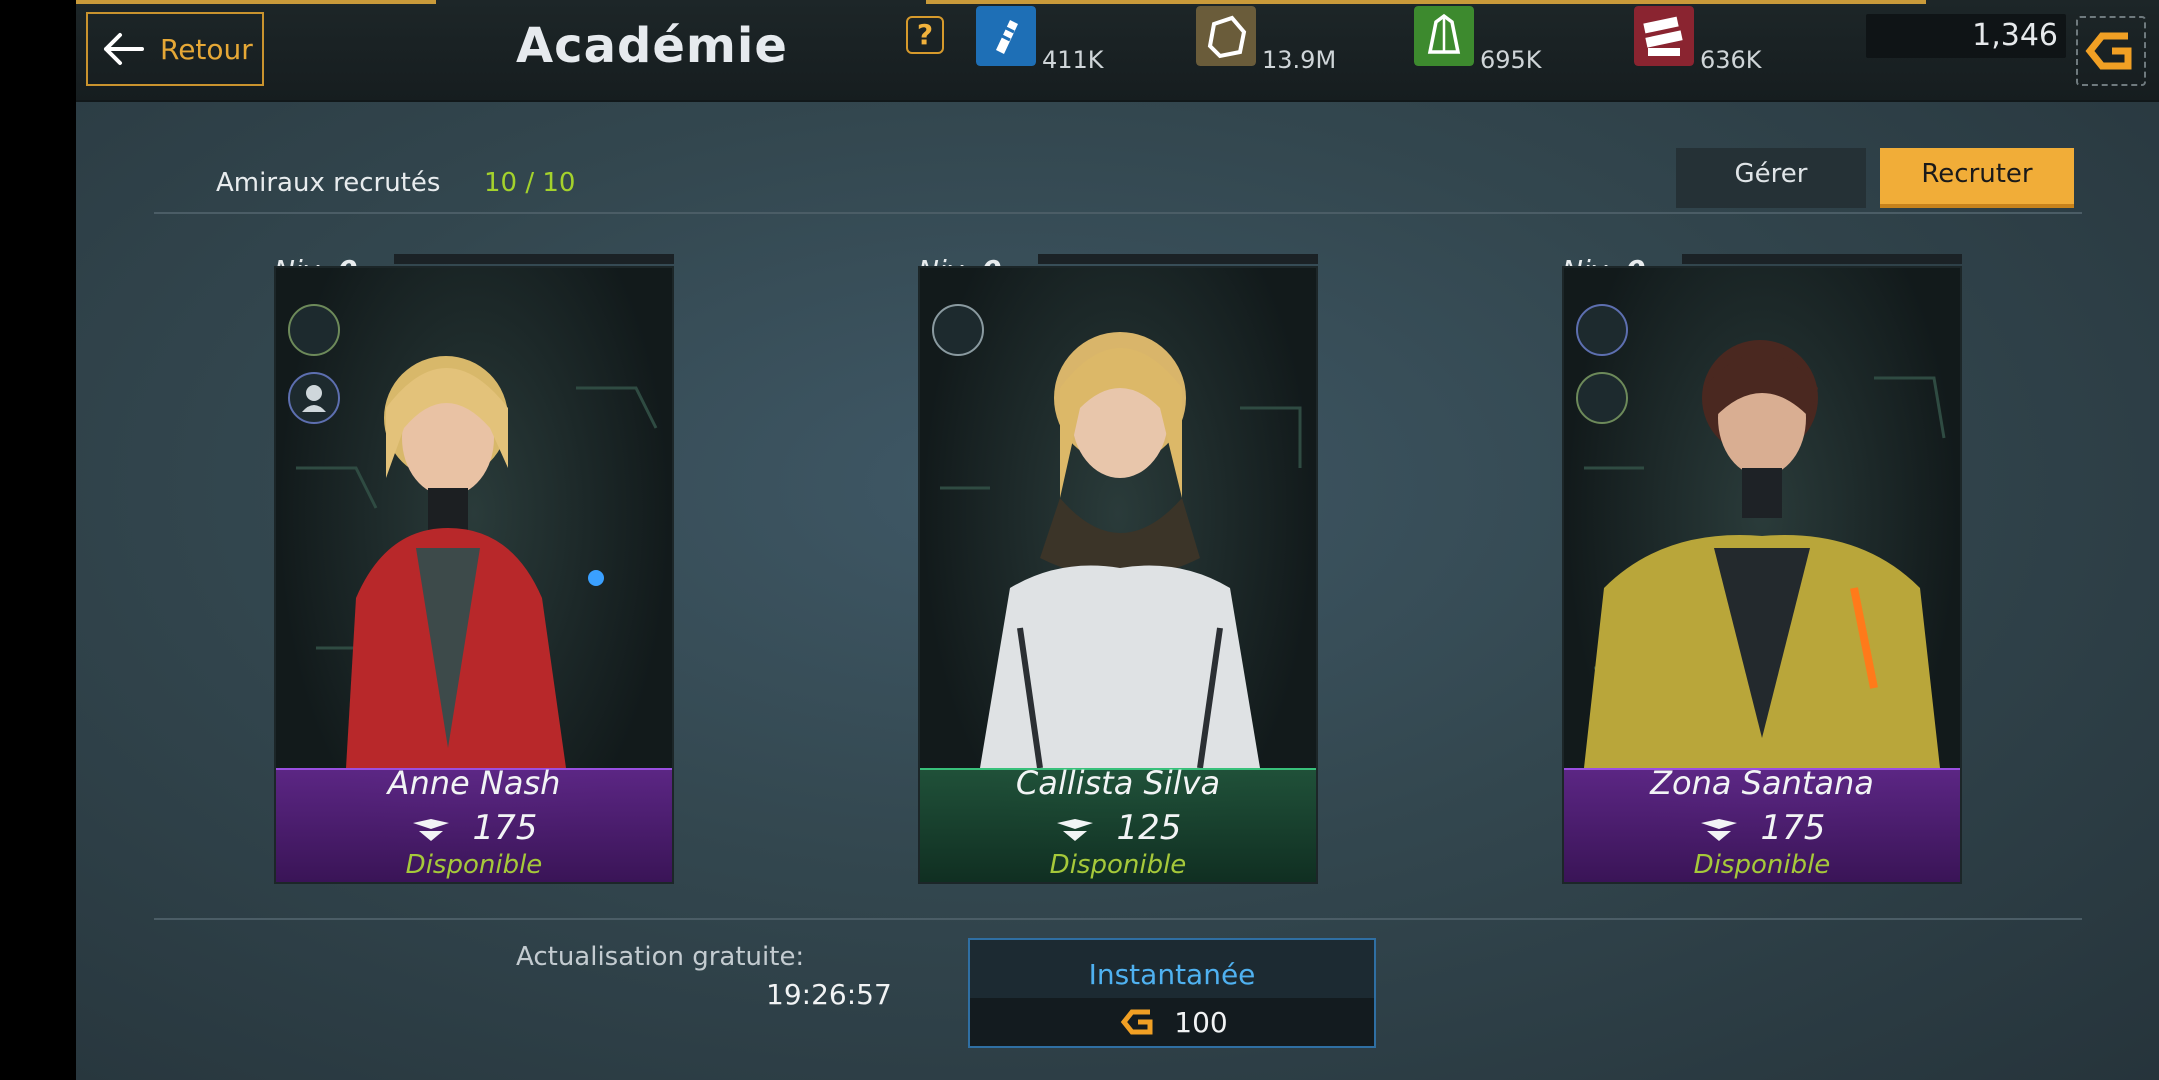 The height and width of the screenshot is (1080, 2159). I want to click on free-refresh-timer: 19:26:57, so click(829, 994).